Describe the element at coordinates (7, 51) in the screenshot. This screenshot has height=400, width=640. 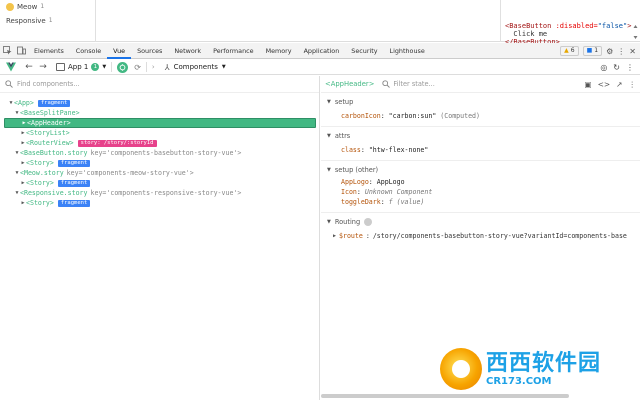
I see `inspect-element-icon` at that location.